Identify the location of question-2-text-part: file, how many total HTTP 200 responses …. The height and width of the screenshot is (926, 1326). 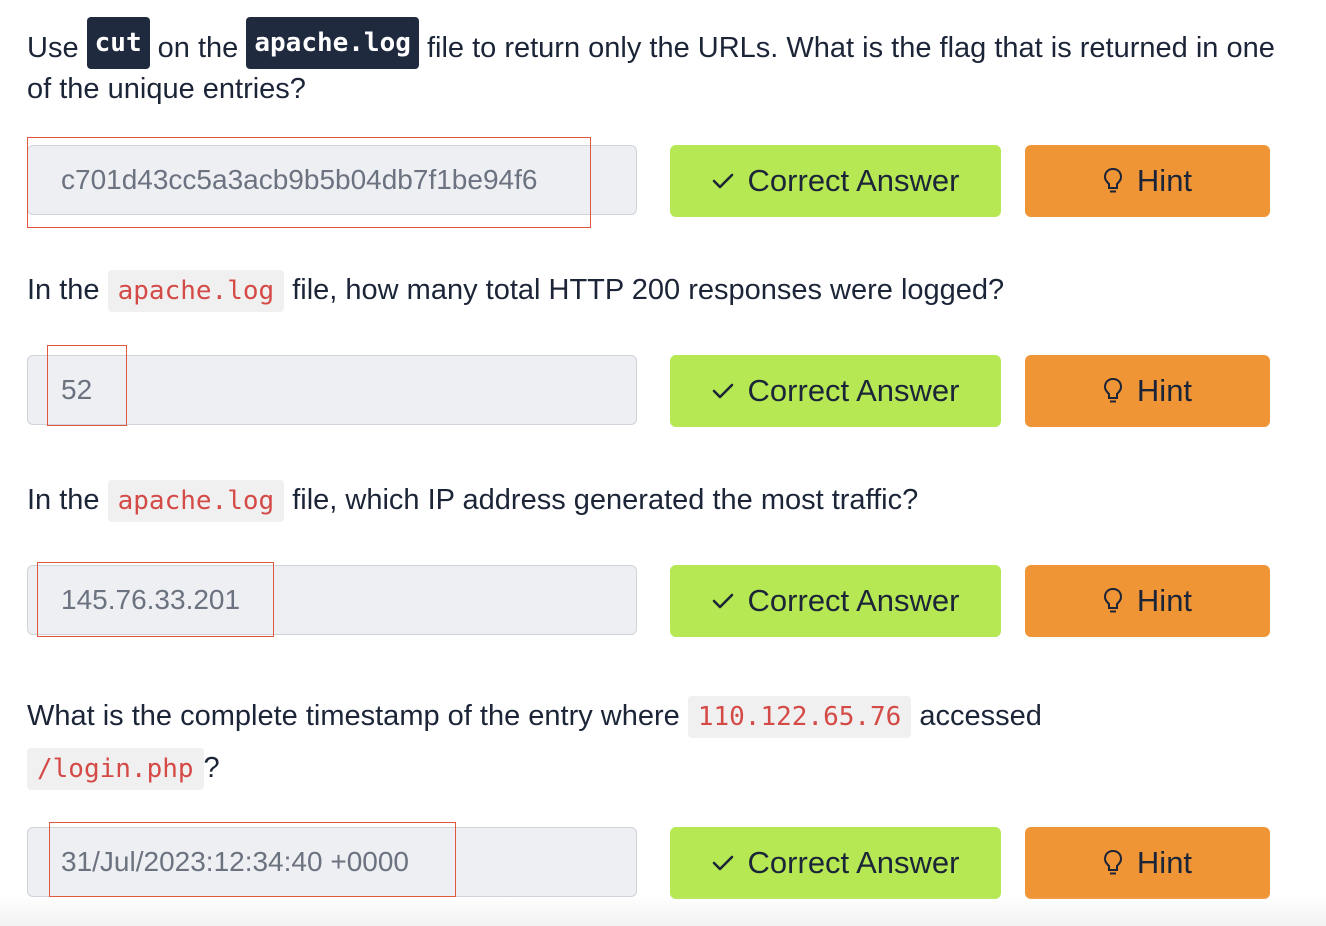
(644, 290).